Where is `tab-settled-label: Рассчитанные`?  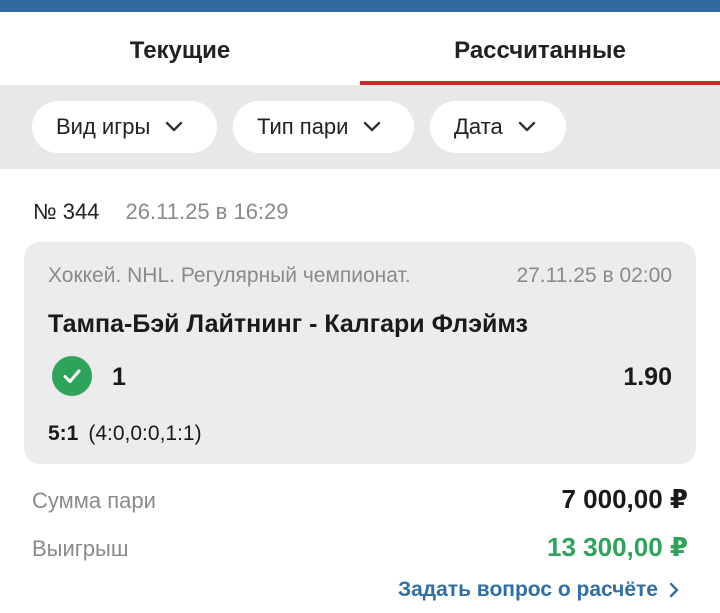 tab-settled-label: Рассчитанные is located at coordinates (540, 50).